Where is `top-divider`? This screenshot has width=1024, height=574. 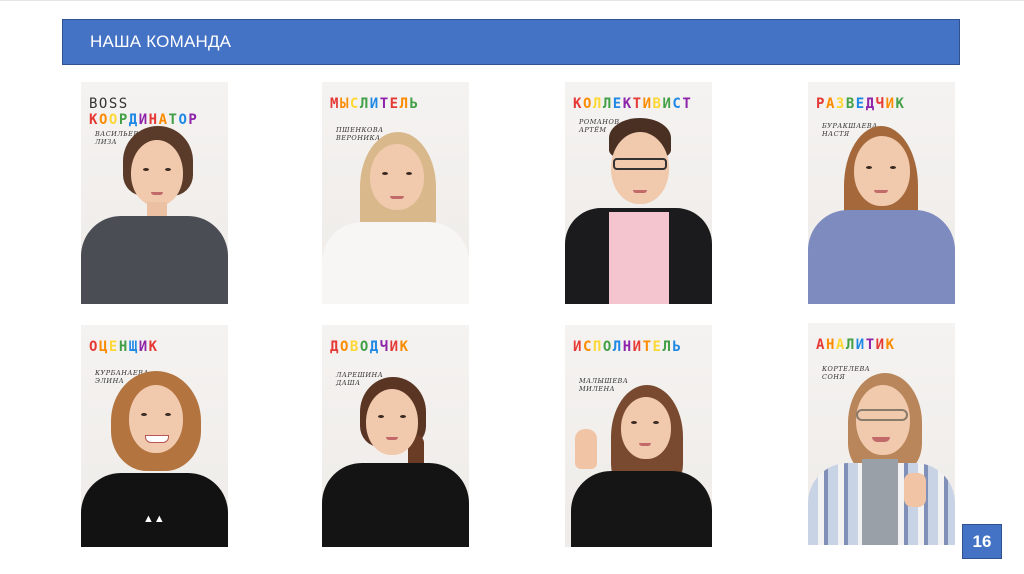 top-divider is located at coordinates (512, 0).